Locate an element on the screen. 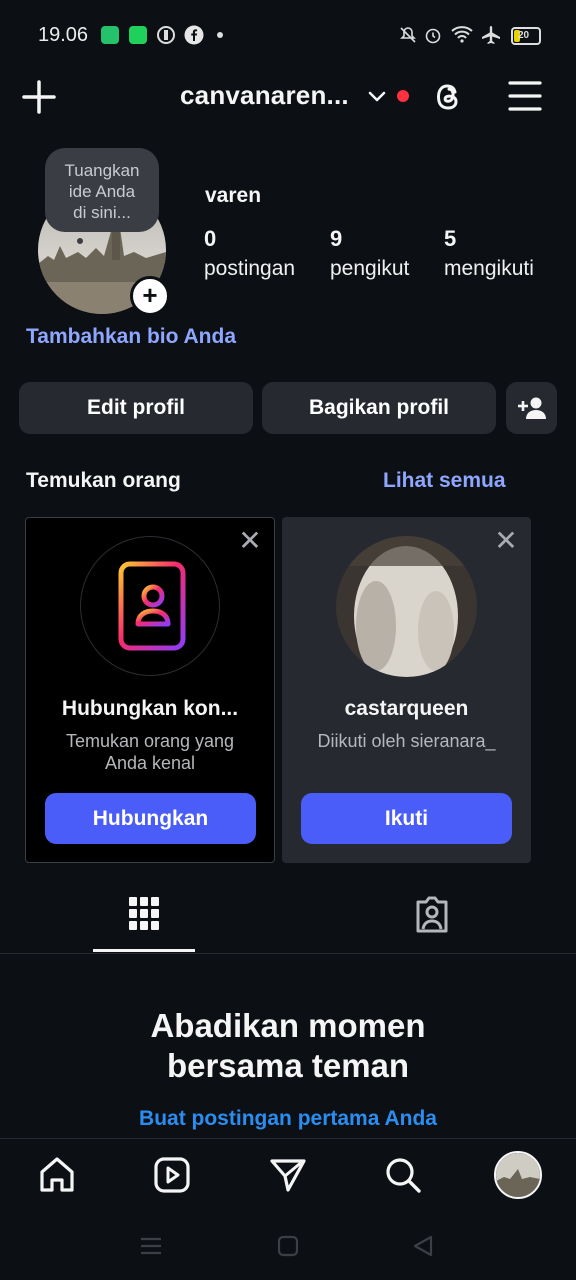 Image resolution: width=576 pixels, height=1280 pixels. add-bio-link: Tambahkan bio Anda is located at coordinates (131, 337).